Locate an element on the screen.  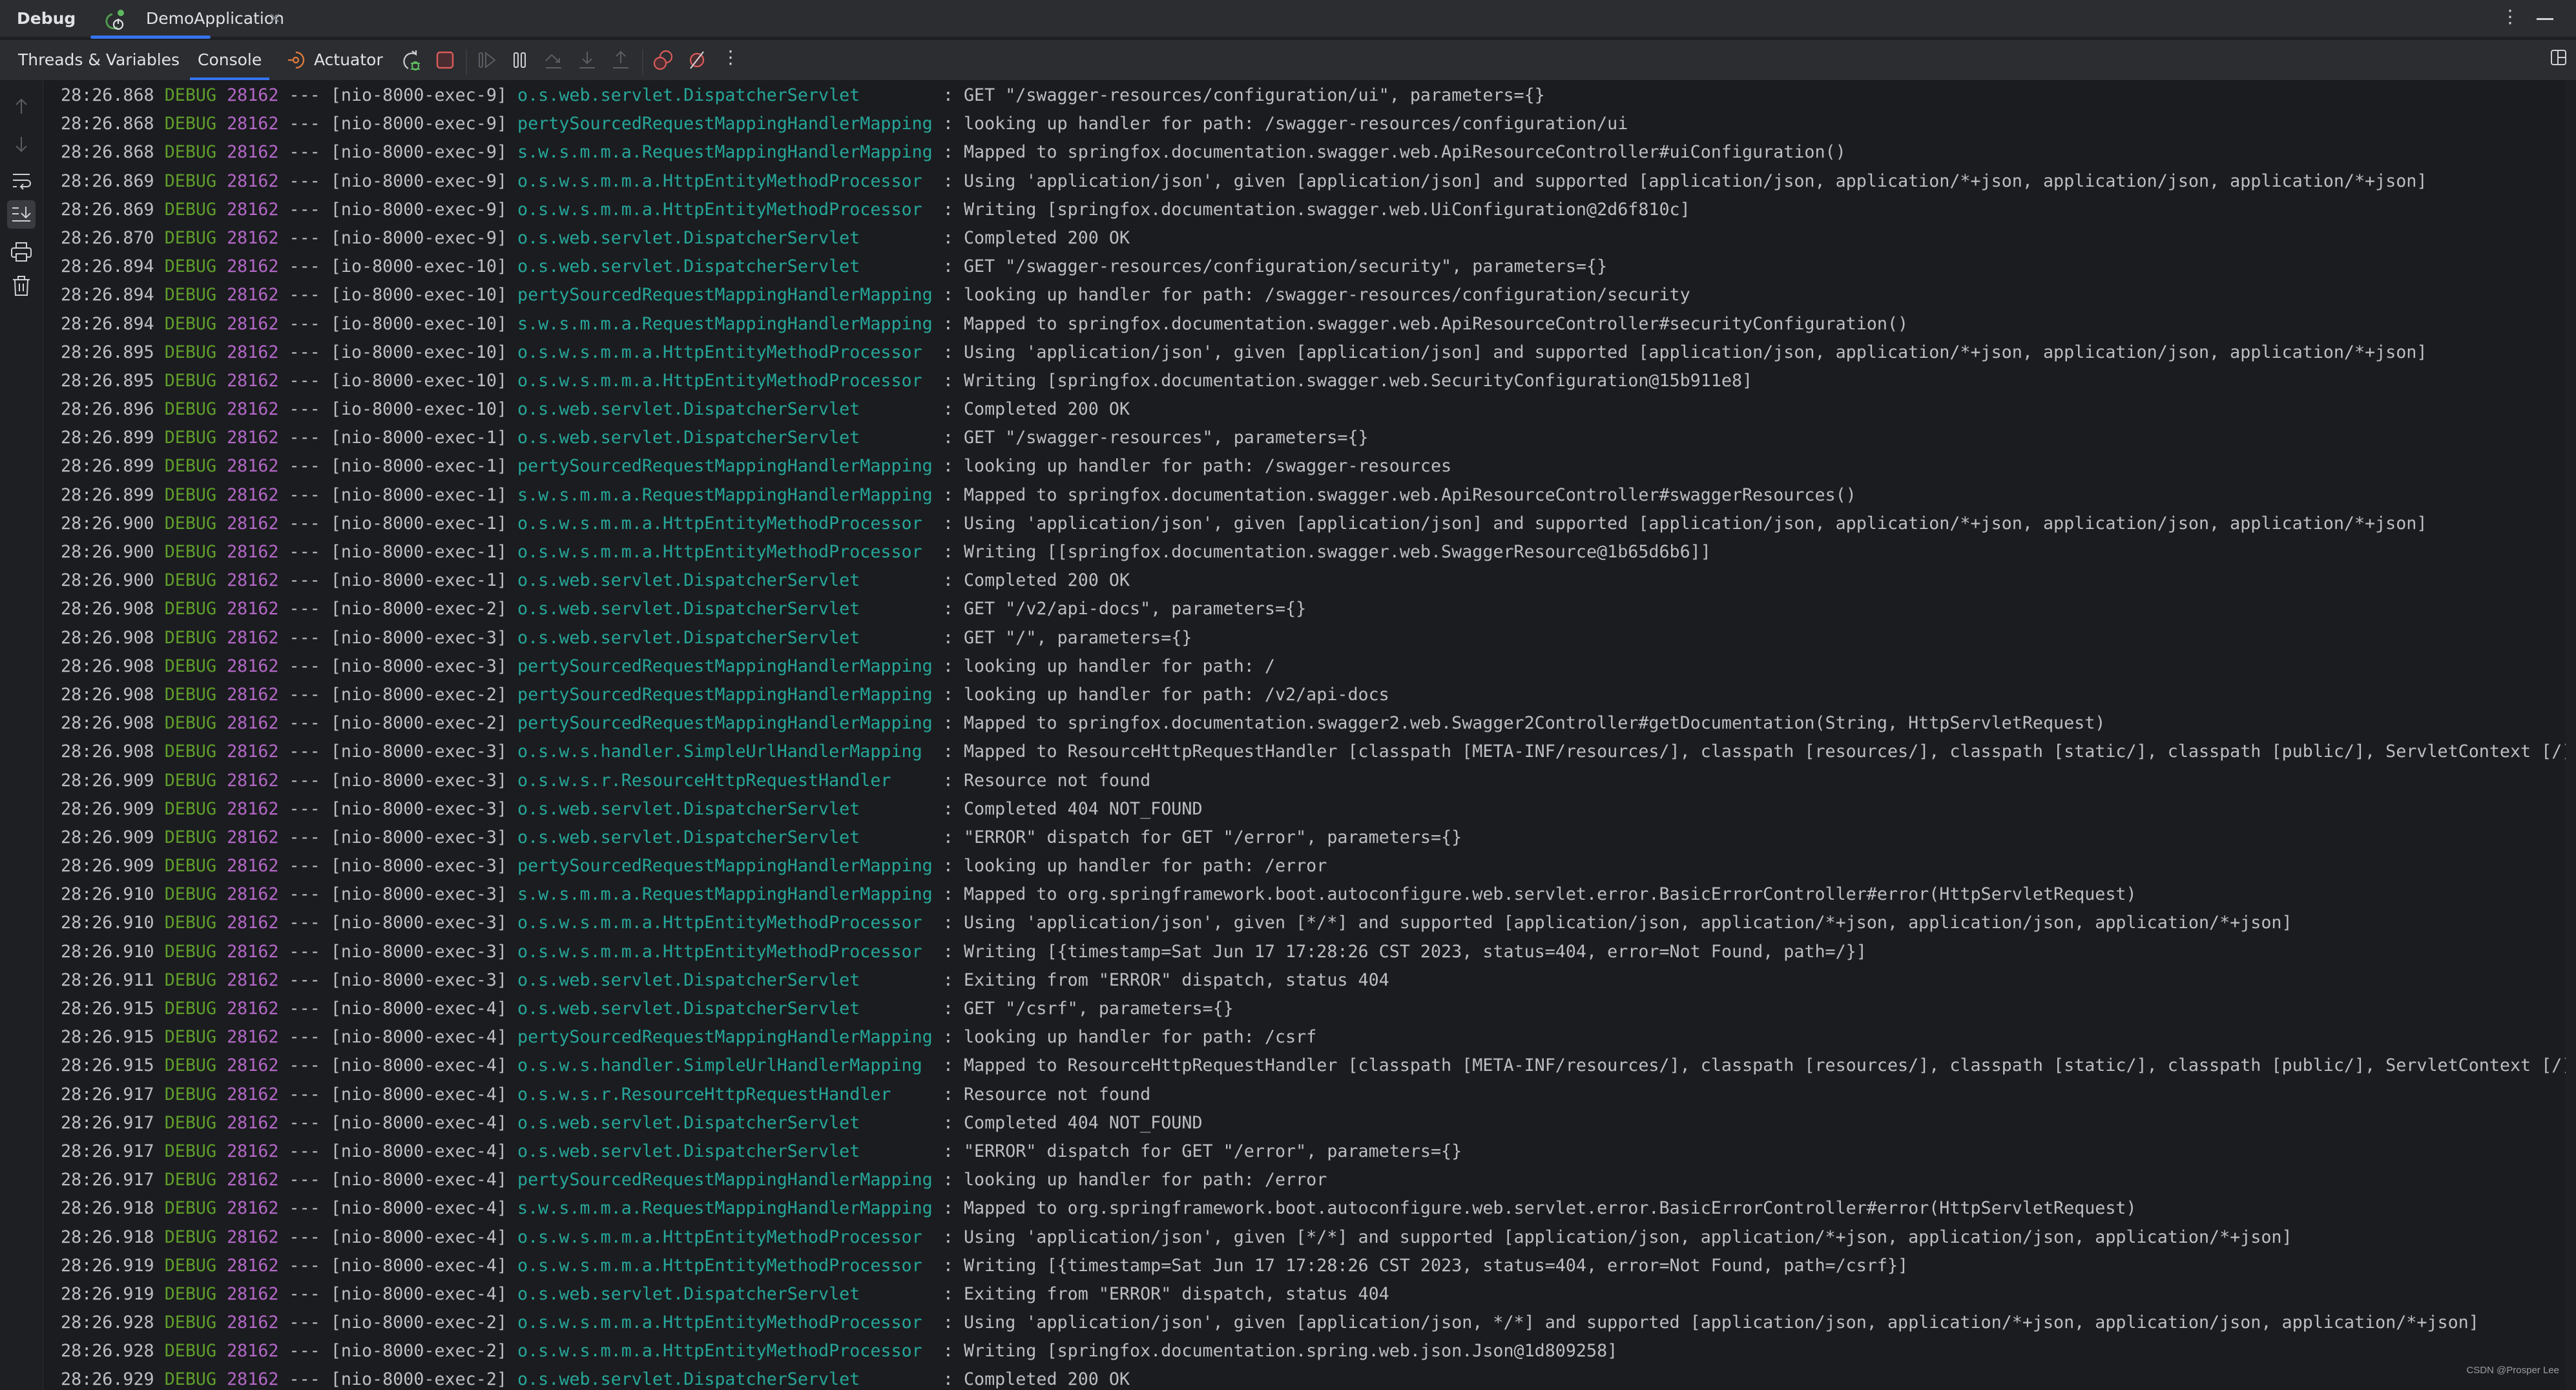
scroll-down-icon is located at coordinates (21, 144).